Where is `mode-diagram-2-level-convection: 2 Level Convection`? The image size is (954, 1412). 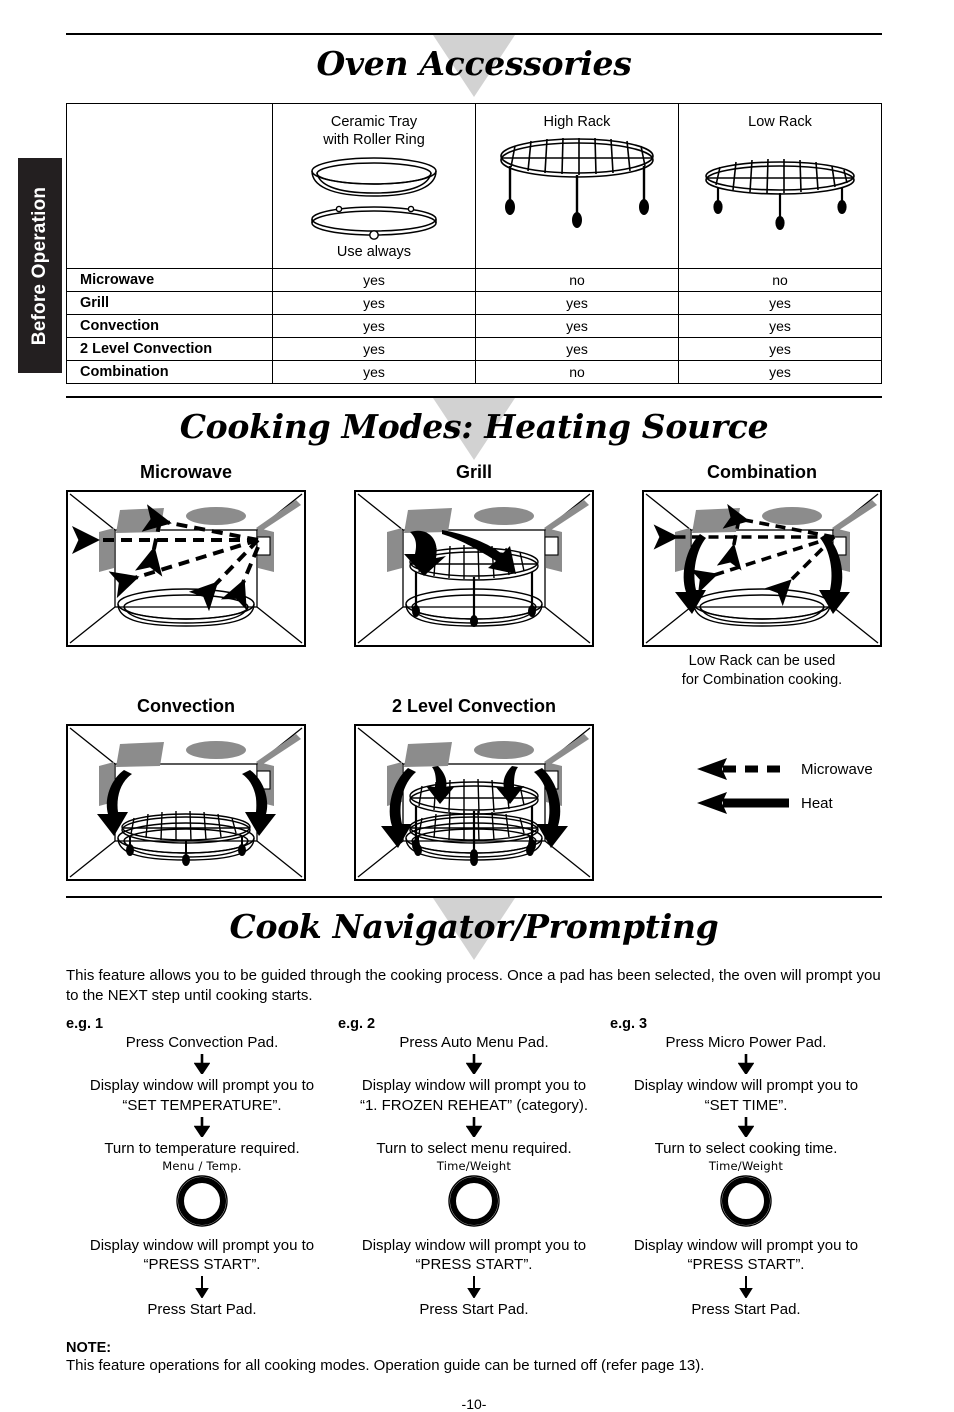
mode-diagram-2-level-convection: 2 Level Convection is located at coordinates (474, 788).